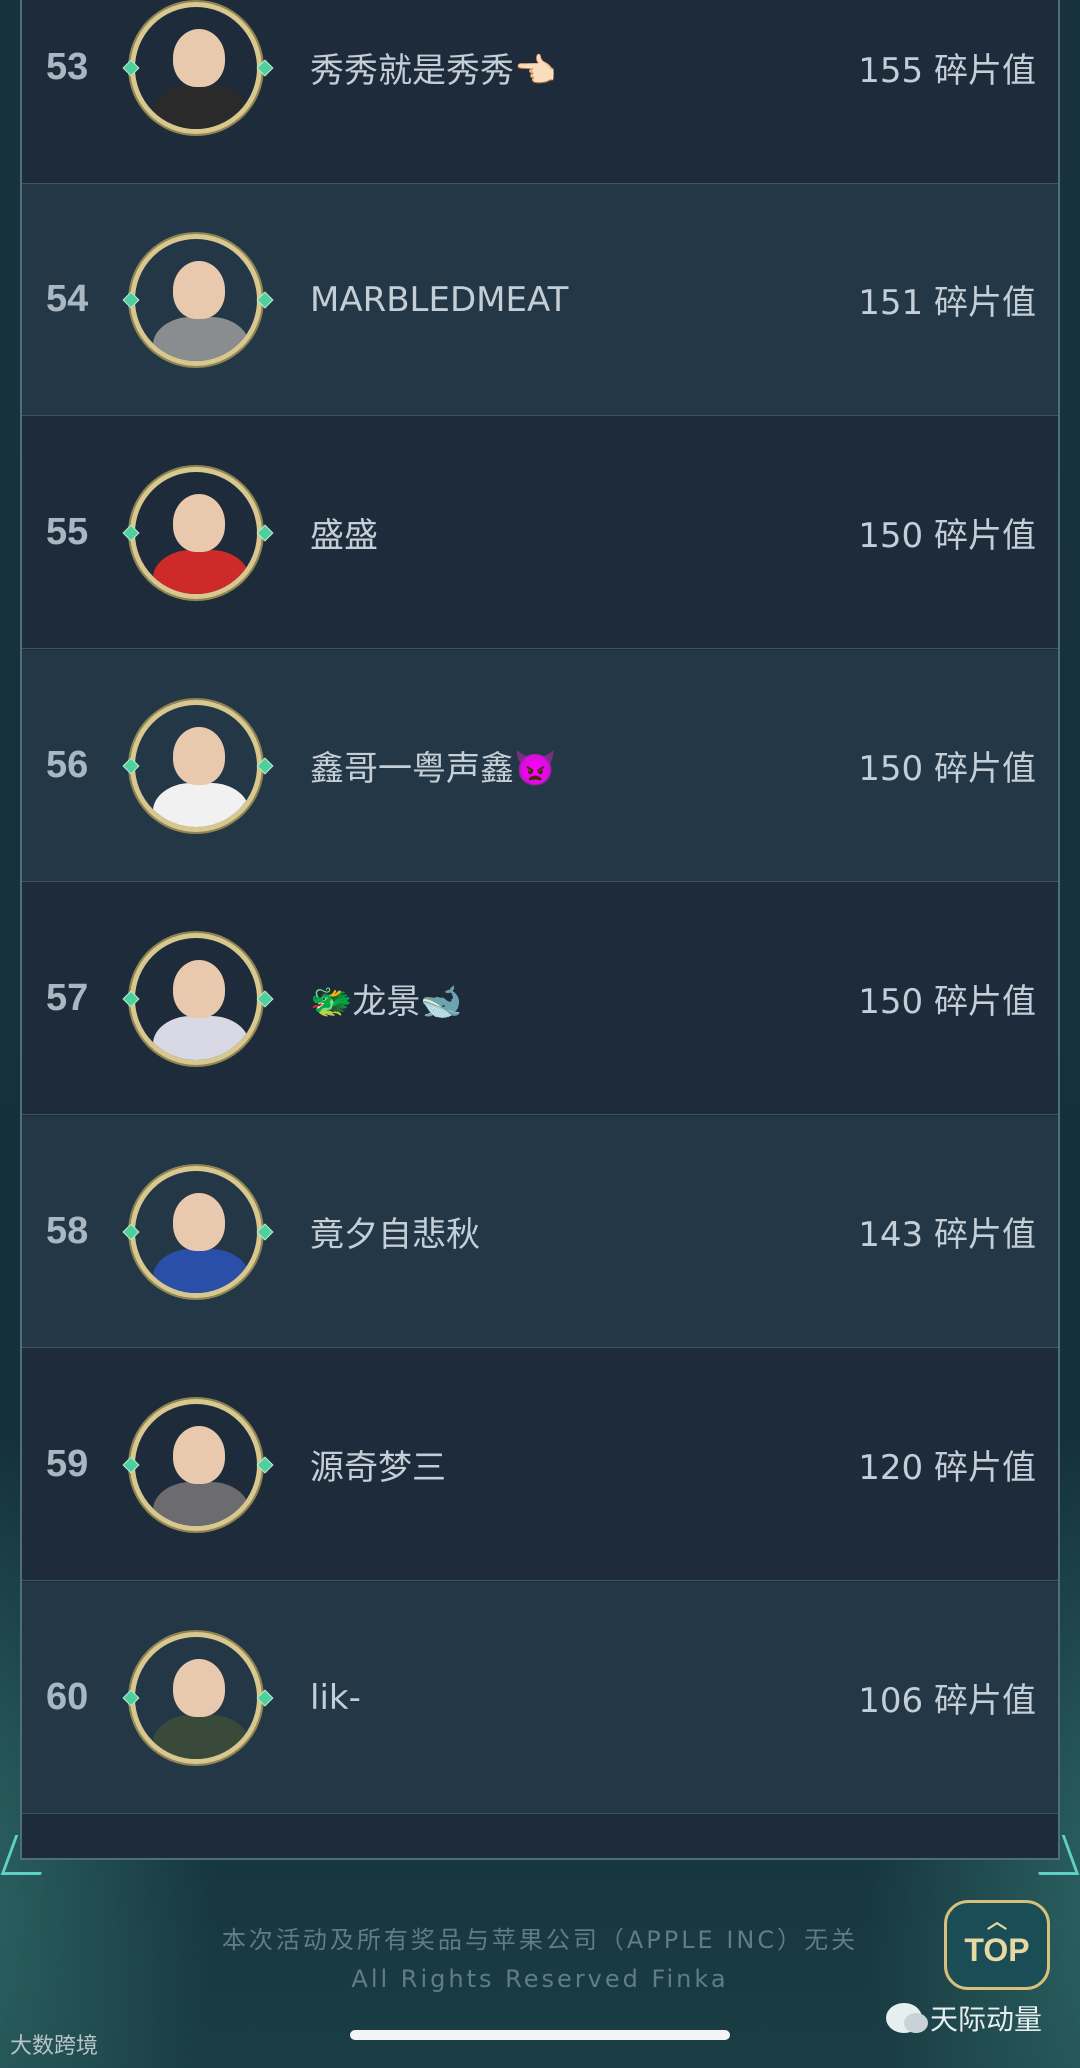  I want to click on leaderboard-row: 55 盛盛 150 碎片值, so click(540, 533).